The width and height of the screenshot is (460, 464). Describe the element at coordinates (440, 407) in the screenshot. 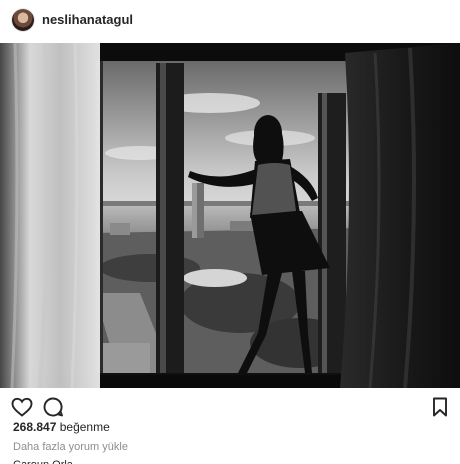

I see `bookmark-icon` at that location.